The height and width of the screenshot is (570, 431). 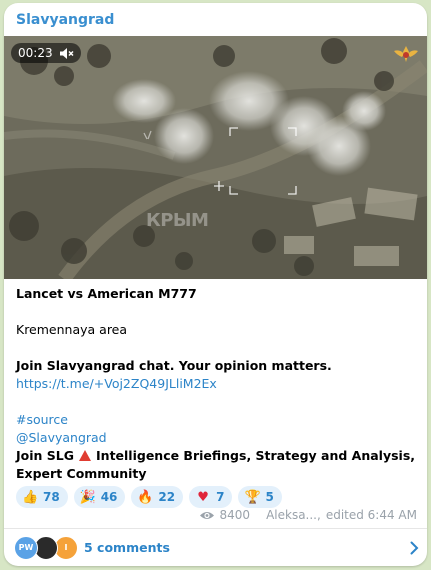 I want to click on speaker-muted-icon, so click(x=66, y=53).